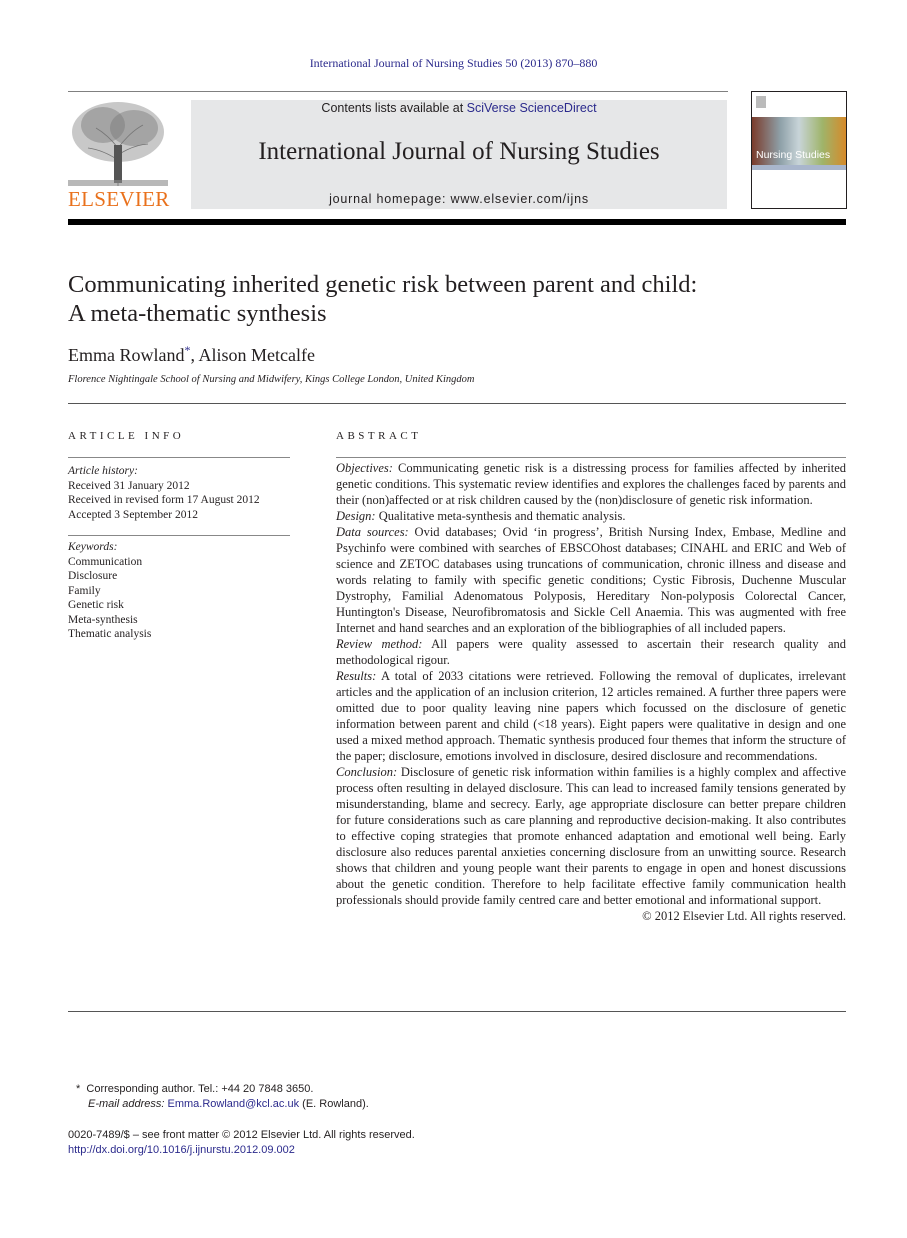 The image size is (907, 1238). Describe the element at coordinates (105, 561) in the screenshot. I see `keyword: Communication` at that location.